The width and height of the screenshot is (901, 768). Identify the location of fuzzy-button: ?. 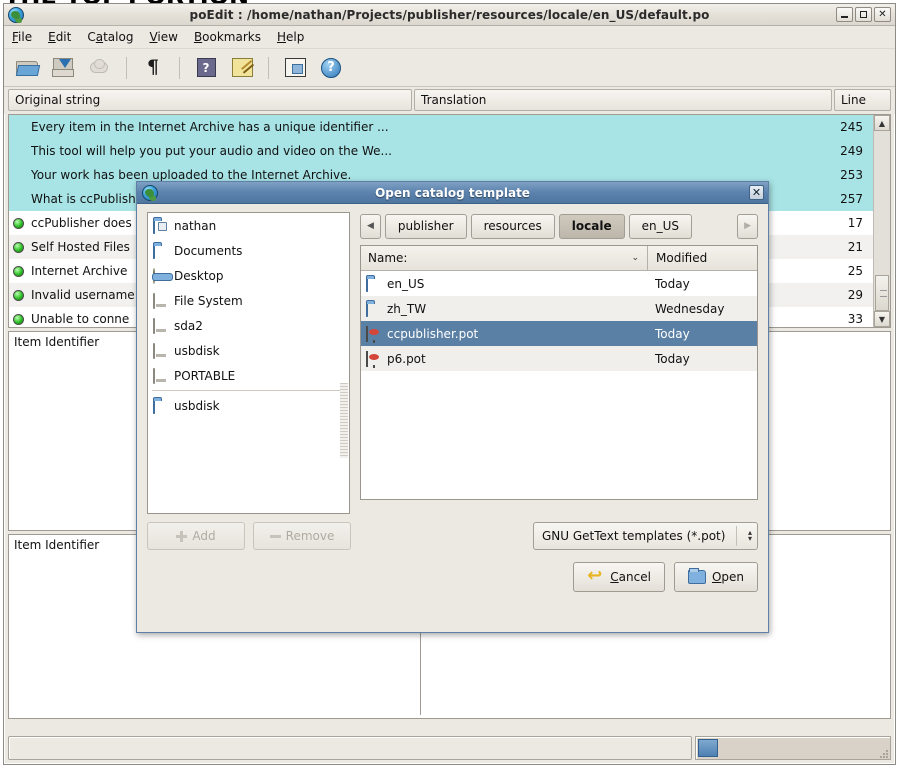
(206, 68).